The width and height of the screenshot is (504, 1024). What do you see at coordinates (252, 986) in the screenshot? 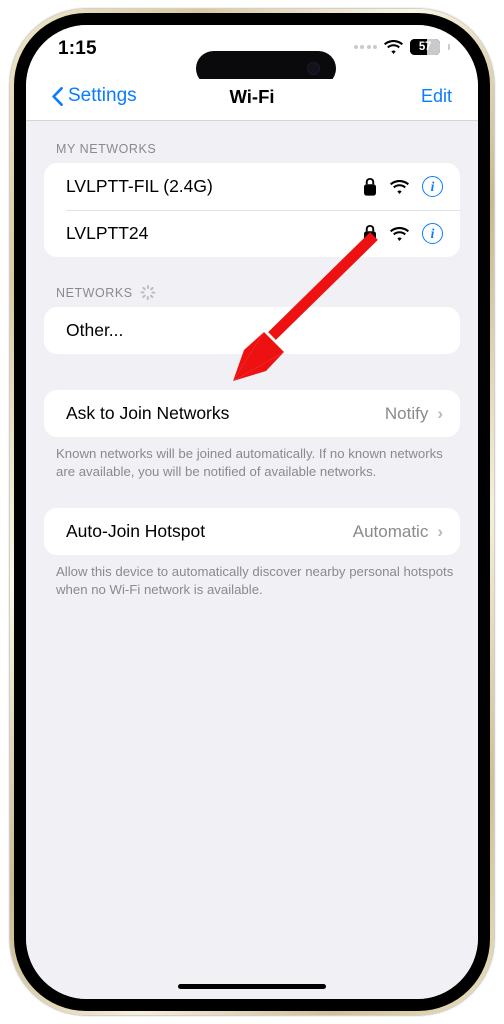
I see `home-indicator` at bounding box center [252, 986].